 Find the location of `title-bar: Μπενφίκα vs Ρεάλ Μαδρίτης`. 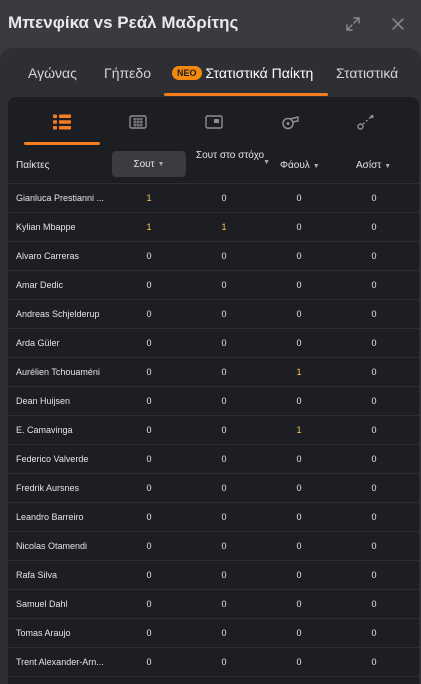

title-bar: Μπενφίκα vs Ρεάλ Μαδρίτης is located at coordinates (210, 25).